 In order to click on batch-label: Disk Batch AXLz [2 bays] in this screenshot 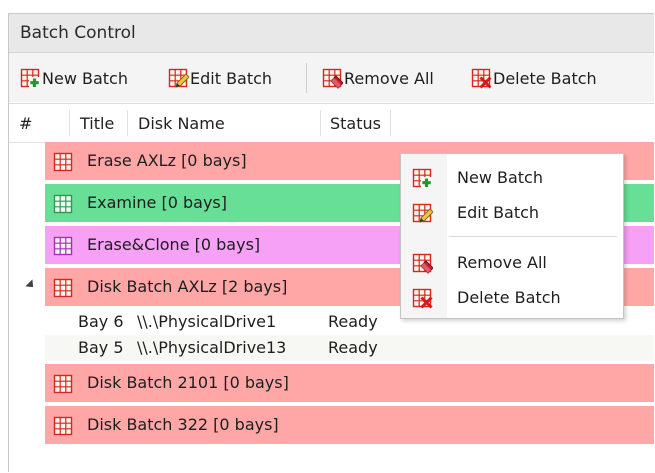, I will do `click(187, 286)`.